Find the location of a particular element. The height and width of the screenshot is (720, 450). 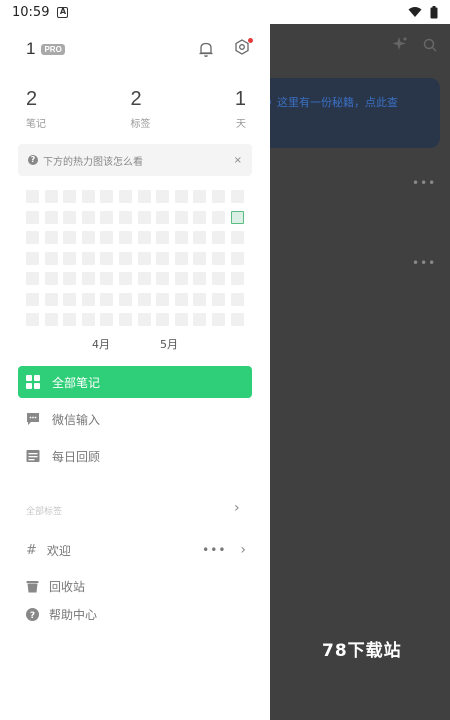

stat-tags: 2 标签 is located at coordinates (140, 109).